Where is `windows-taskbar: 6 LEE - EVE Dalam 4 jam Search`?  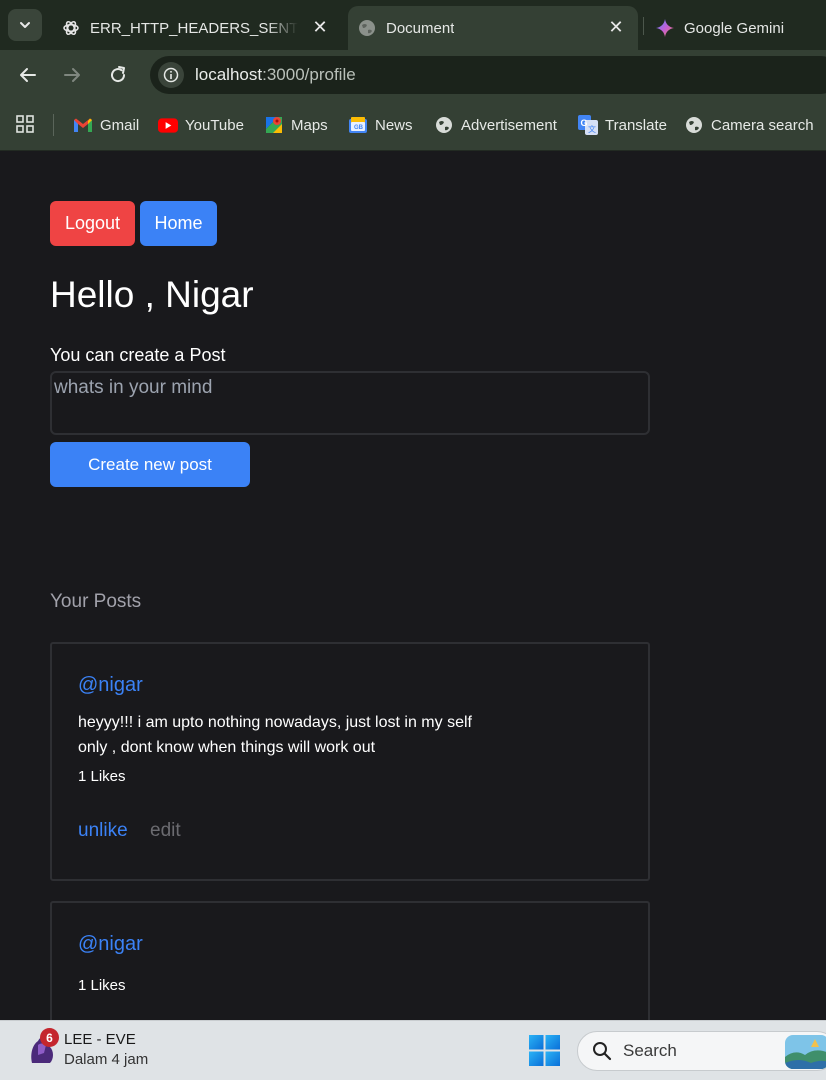
windows-taskbar: 6 LEE - EVE Dalam 4 jam Search is located at coordinates (413, 1050).